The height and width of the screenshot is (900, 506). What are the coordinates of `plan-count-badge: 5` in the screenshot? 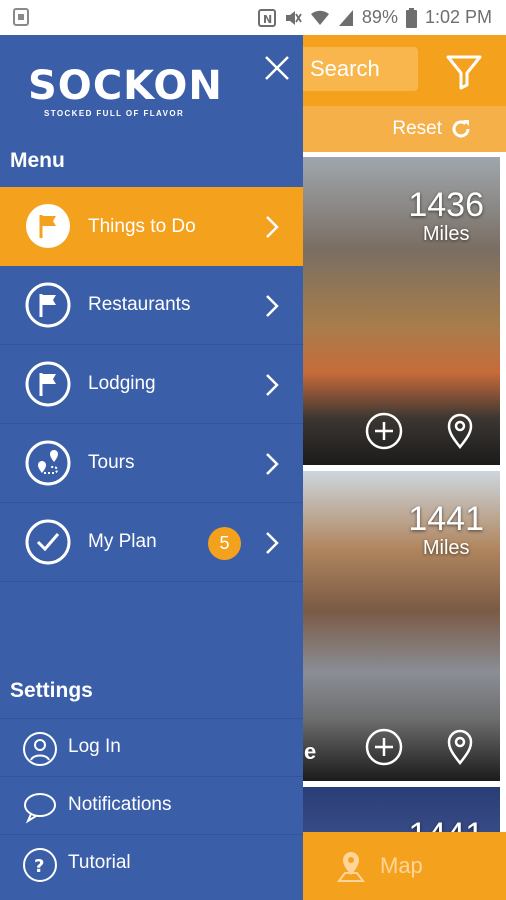 It's located at (224, 543).